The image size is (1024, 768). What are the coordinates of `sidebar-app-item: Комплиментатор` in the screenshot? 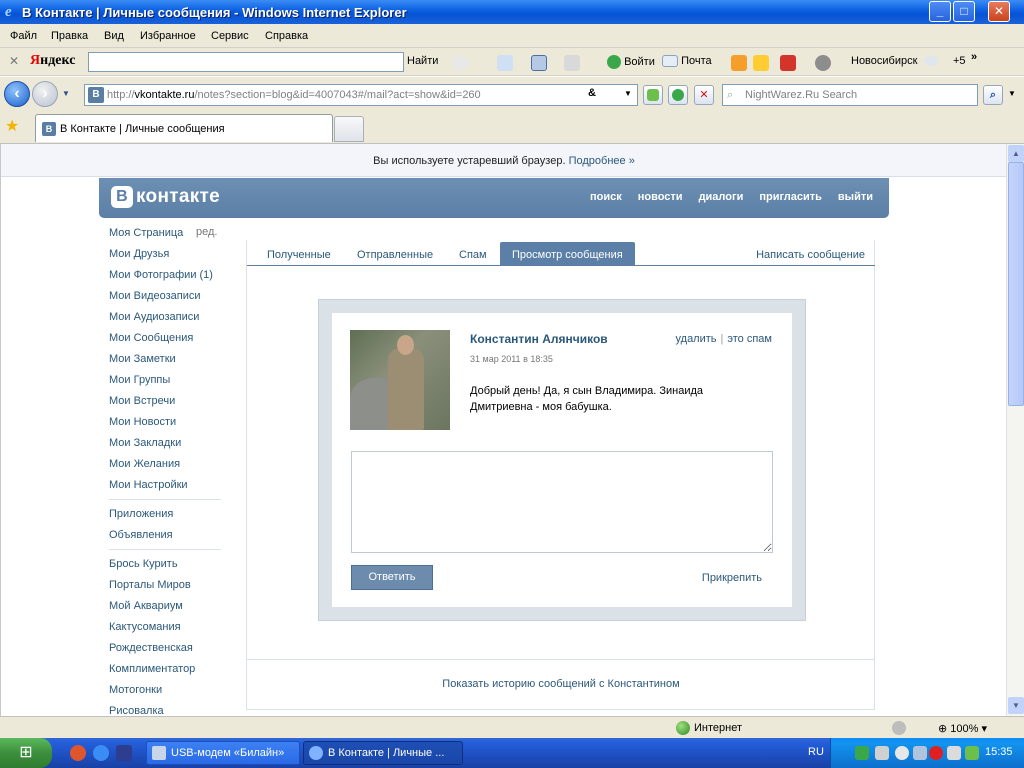 It's located at (166, 672).